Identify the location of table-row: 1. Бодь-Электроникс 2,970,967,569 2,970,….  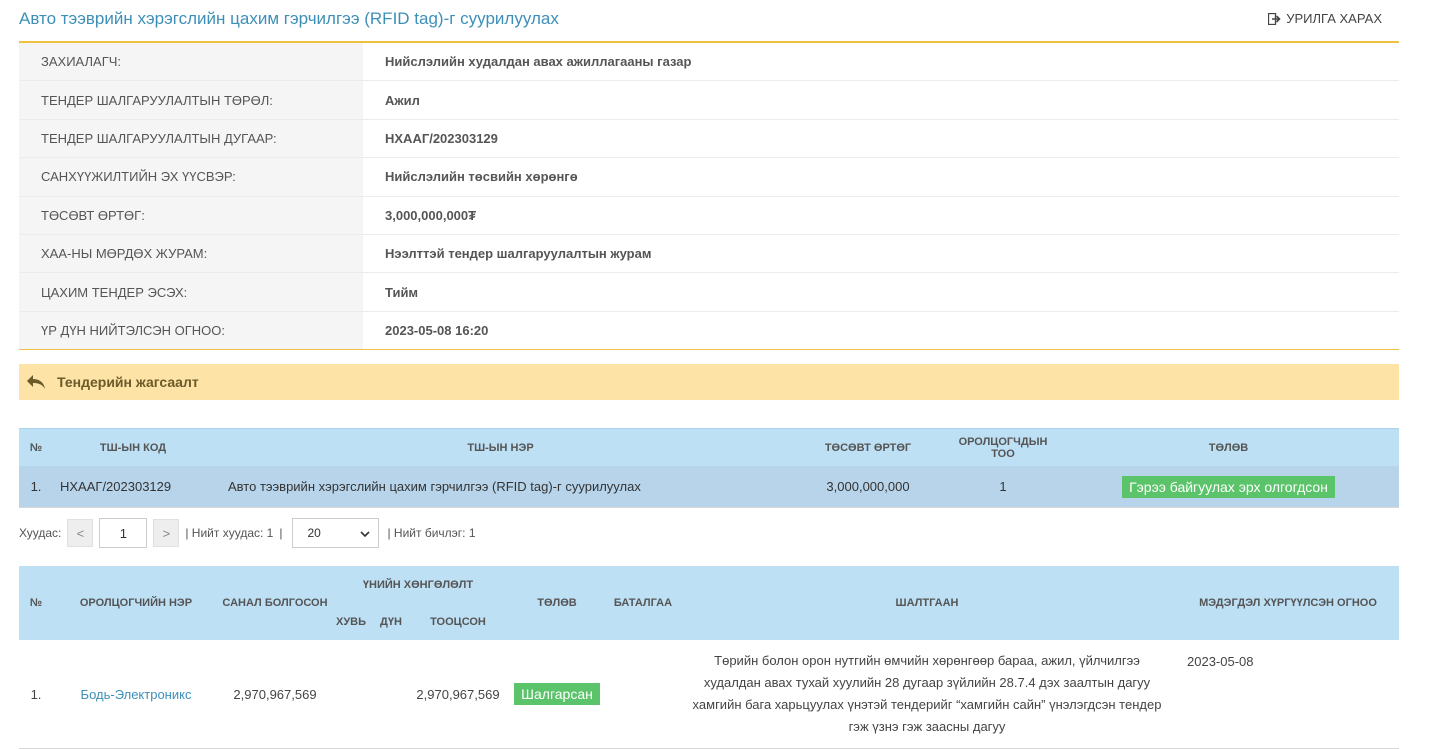
(709, 694).